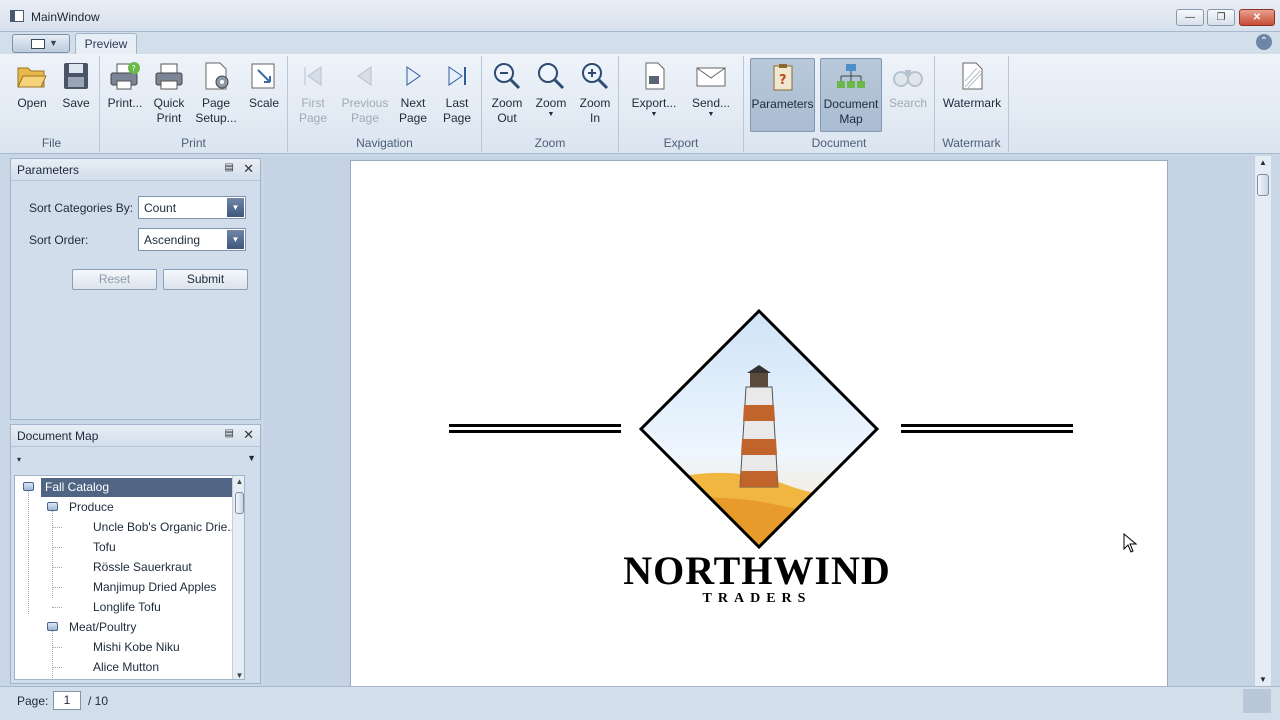  I want to click on tab-preview: Preview, so click(106, 44).